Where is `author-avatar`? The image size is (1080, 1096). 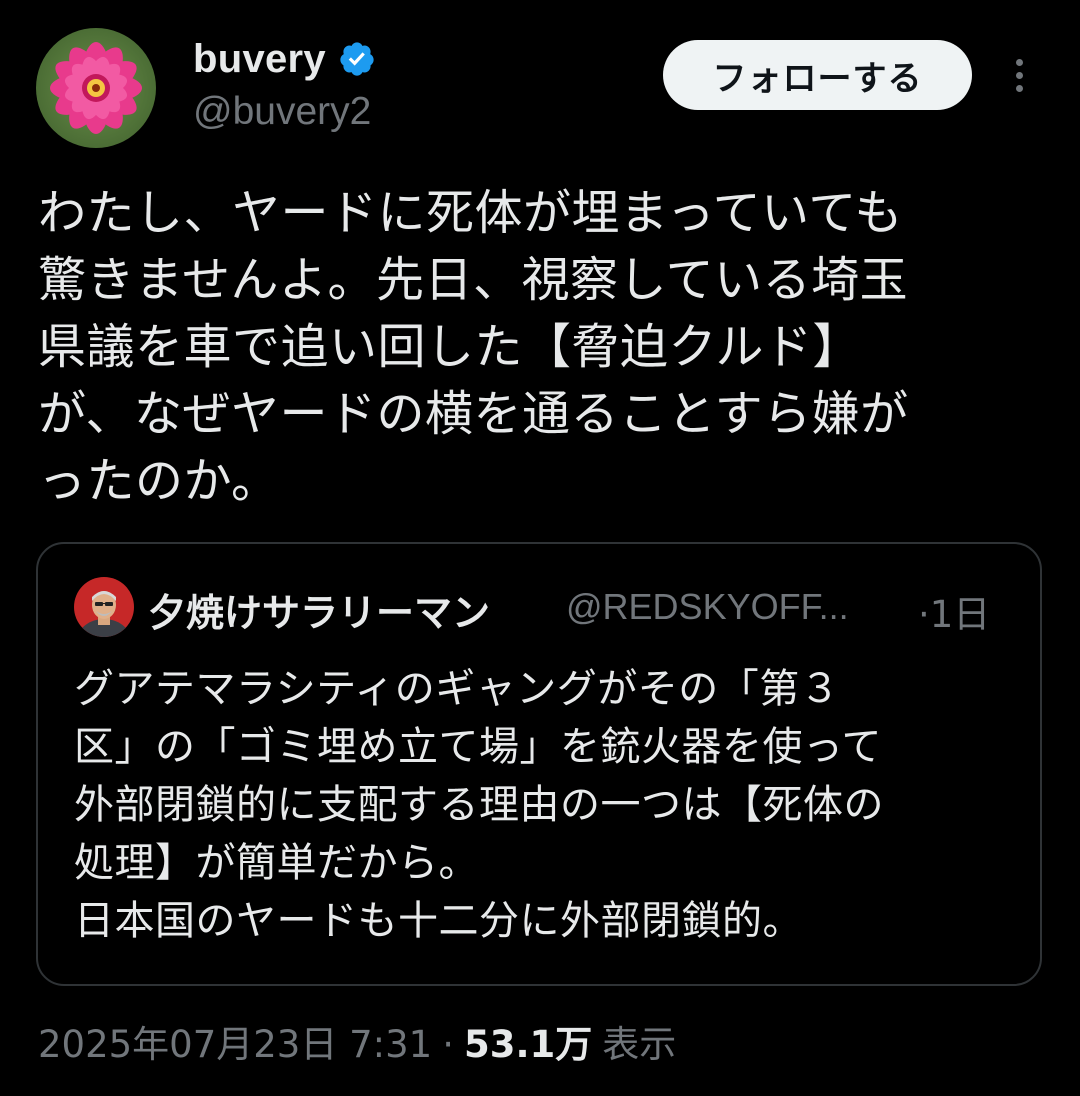 author-avatar is located at coordinates (96, 88).